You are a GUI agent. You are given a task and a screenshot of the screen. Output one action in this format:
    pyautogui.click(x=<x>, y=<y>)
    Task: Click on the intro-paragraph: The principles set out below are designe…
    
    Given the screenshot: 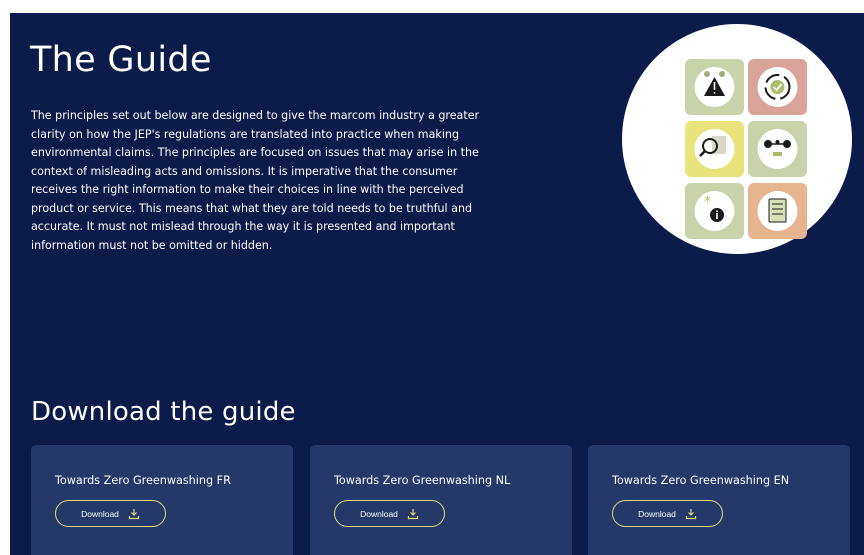 What is the action you would take?
    pyautogui.click(x=255, y=180)
    